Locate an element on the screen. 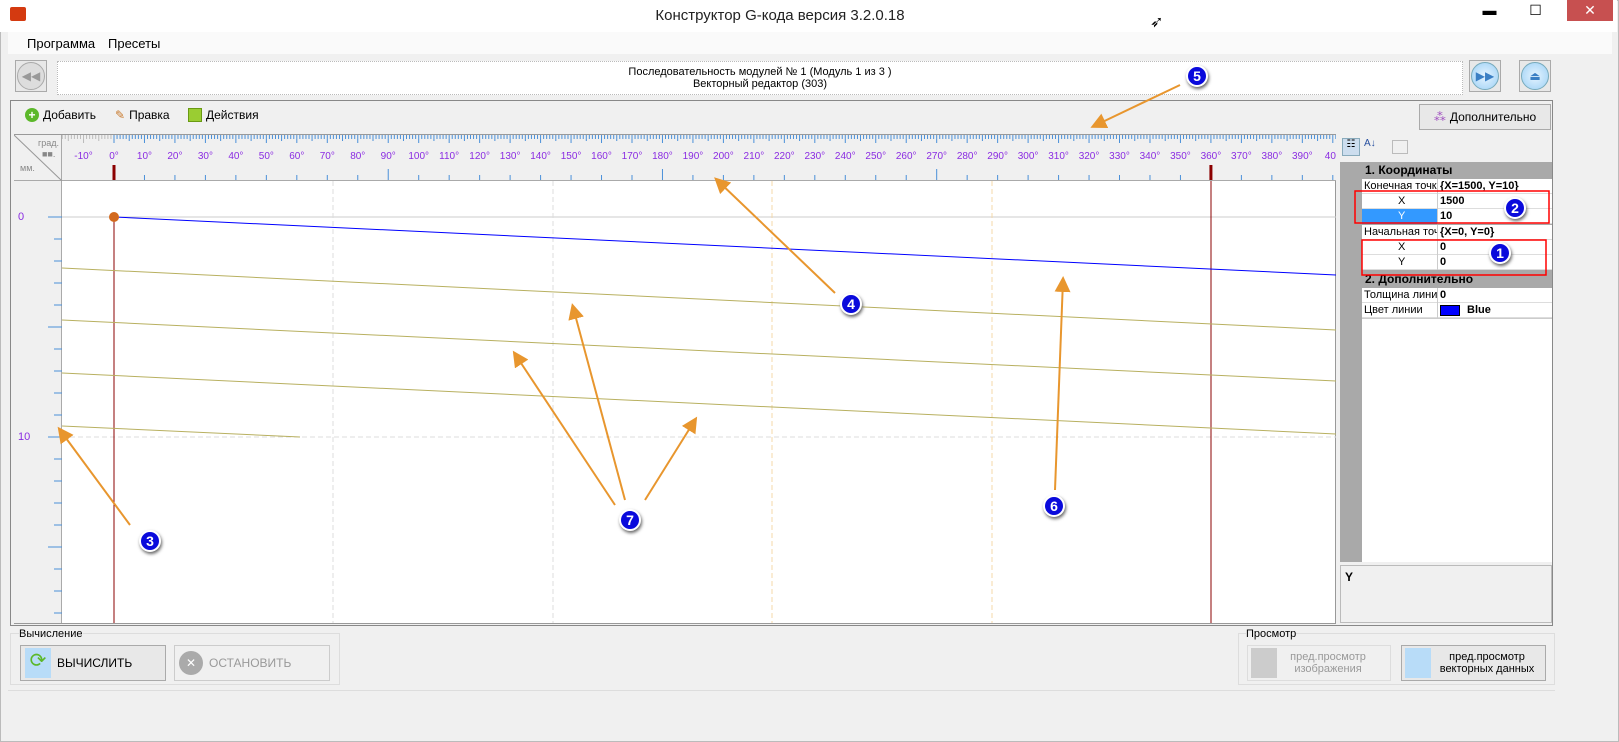 The width and height of the screenshot is (1619, 742). maximize-button: ☐ is located at coordinates (1535, 10).